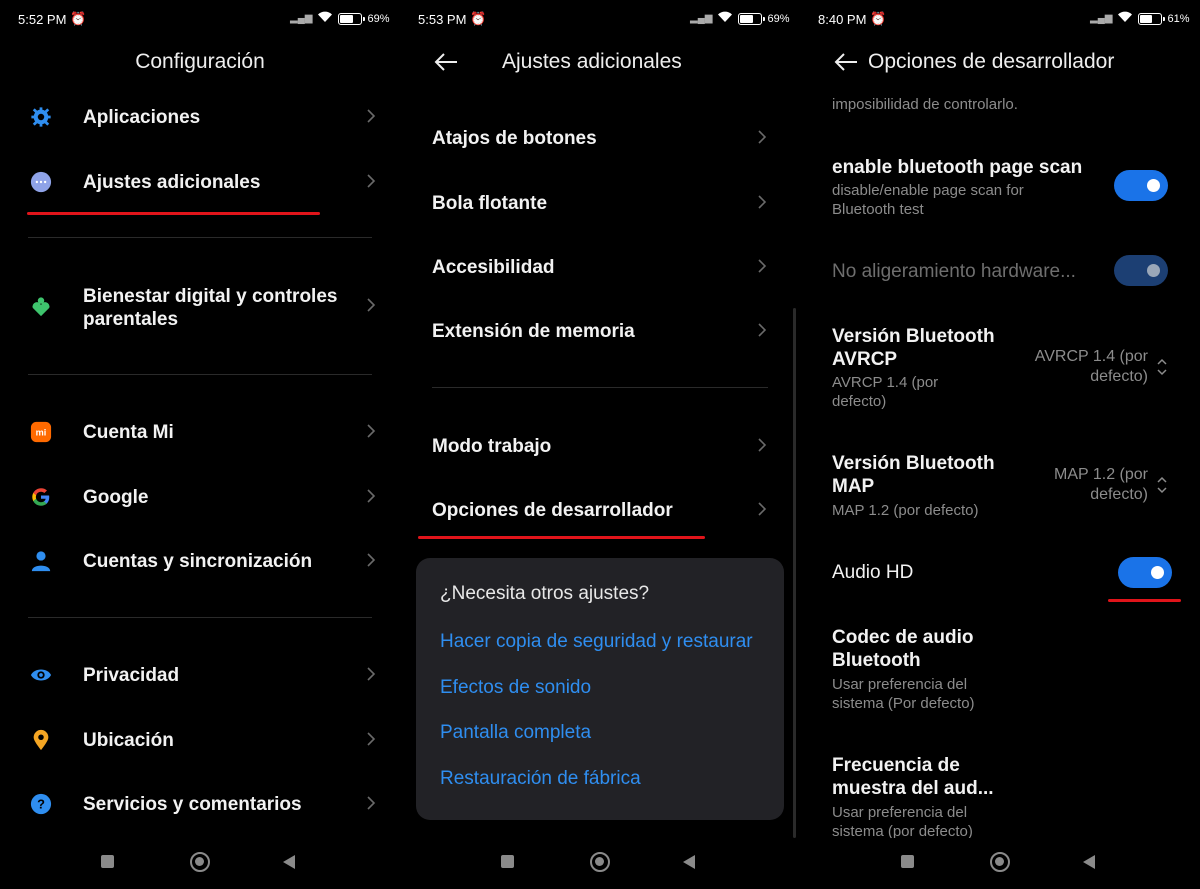 The image size is (1200, 889). What do you see at coordinates (925, 104) in the screenshot?
I see `description-text: imposibilidad de controlarlo.` at bounding box center [925, 104].